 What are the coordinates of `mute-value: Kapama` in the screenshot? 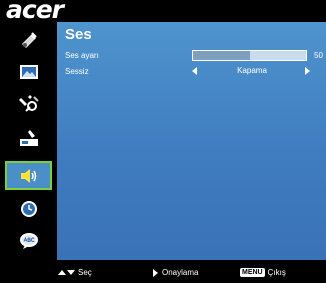 It's located at (252, 70).